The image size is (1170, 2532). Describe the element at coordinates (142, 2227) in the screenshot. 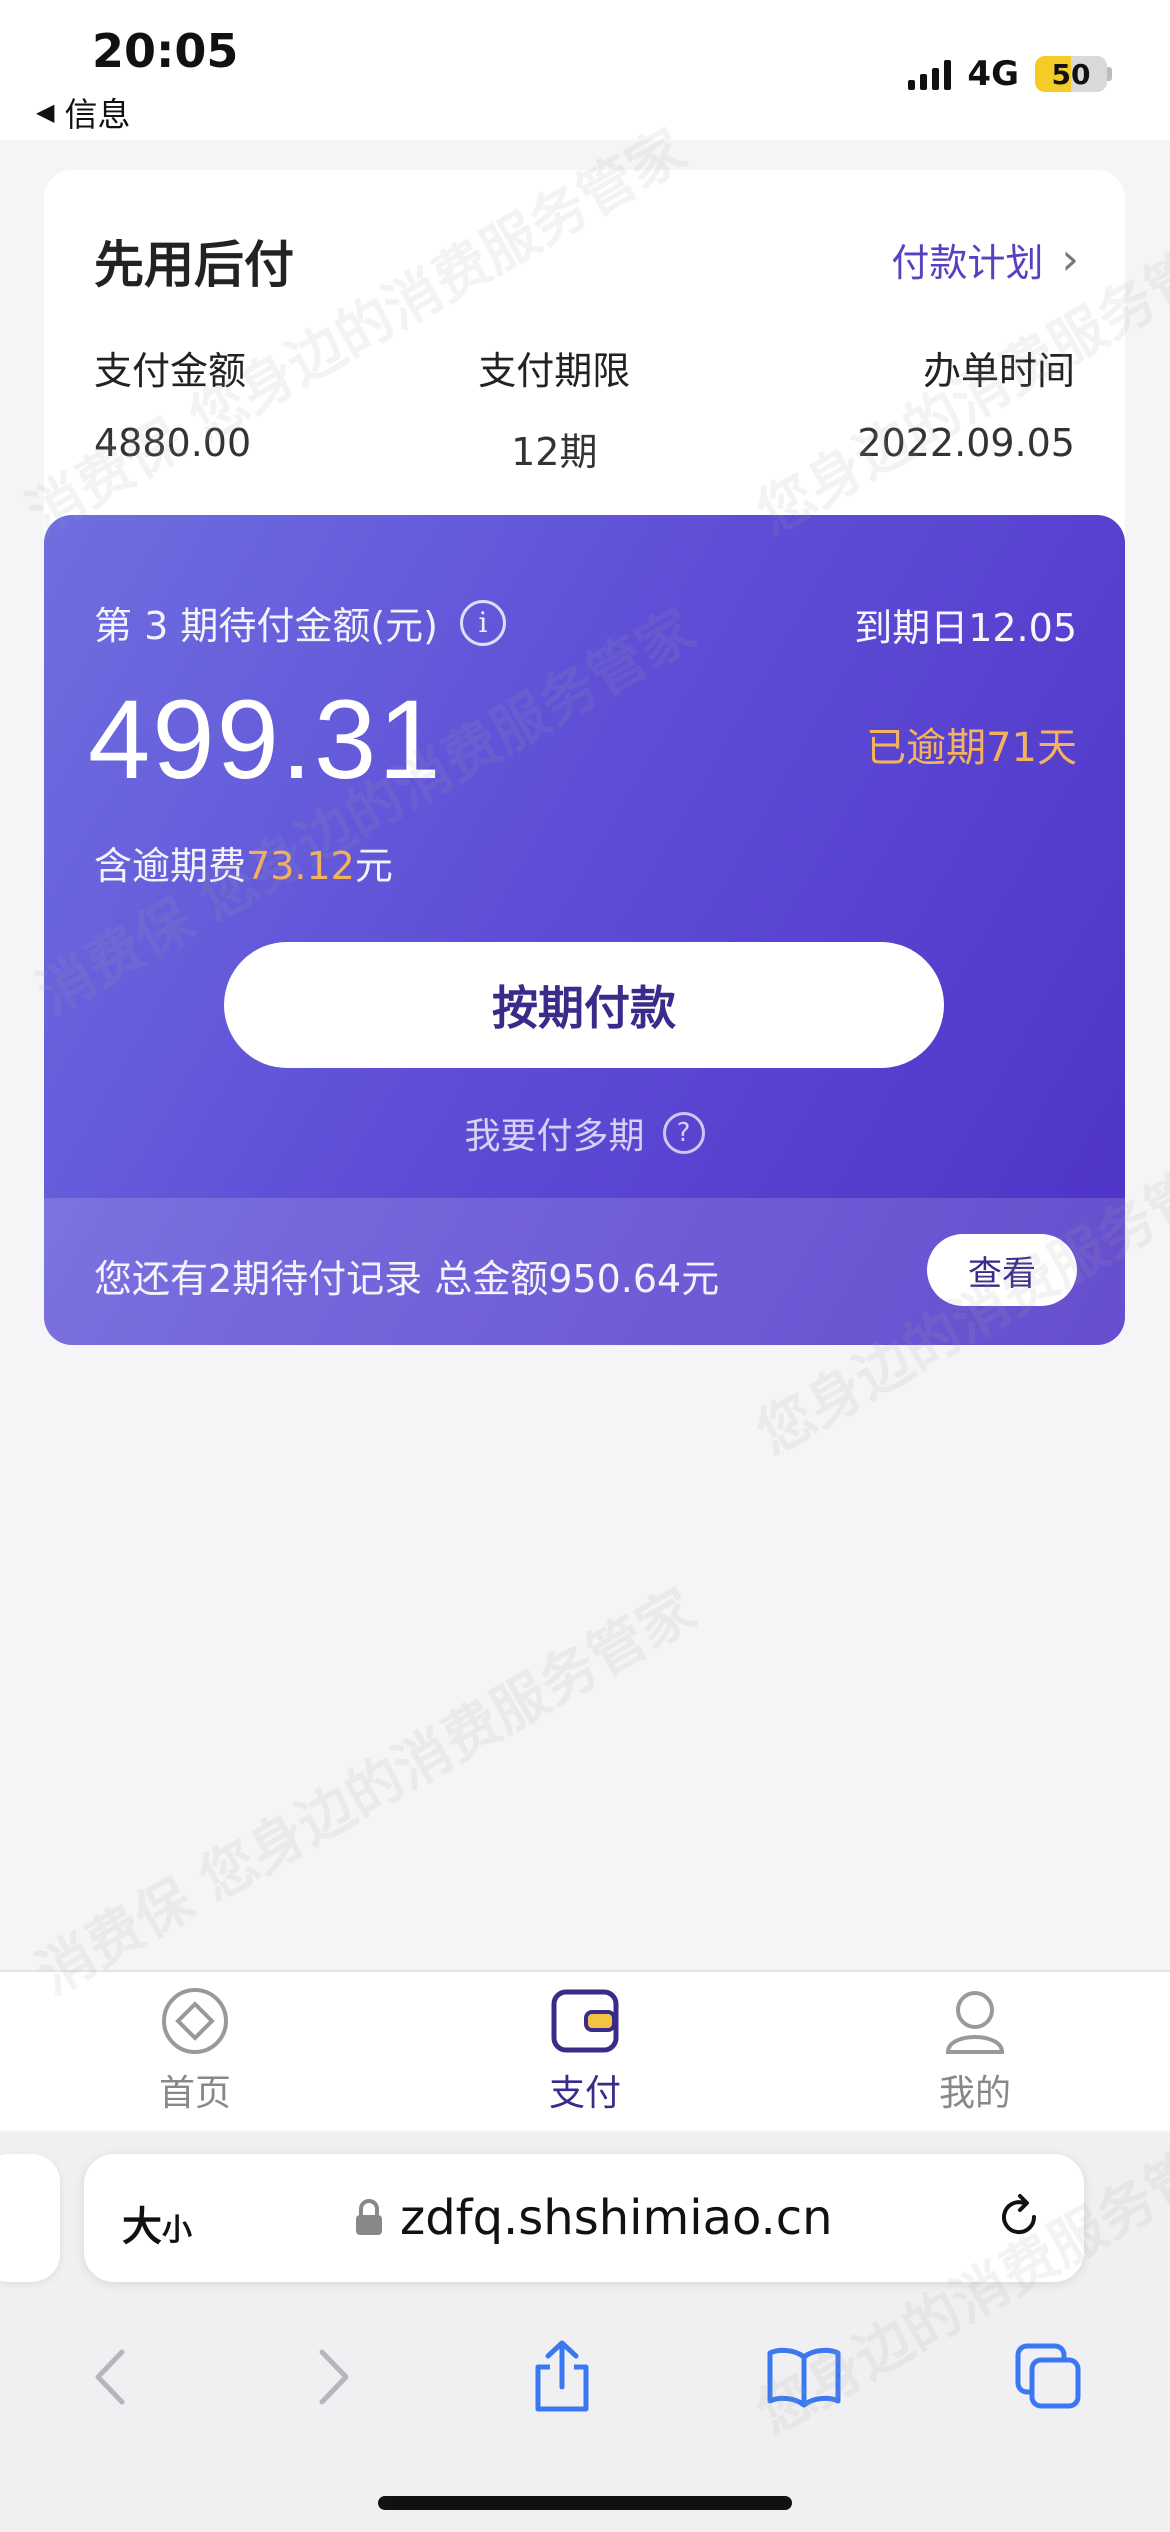

I see `text-size-big: 大` at that location.